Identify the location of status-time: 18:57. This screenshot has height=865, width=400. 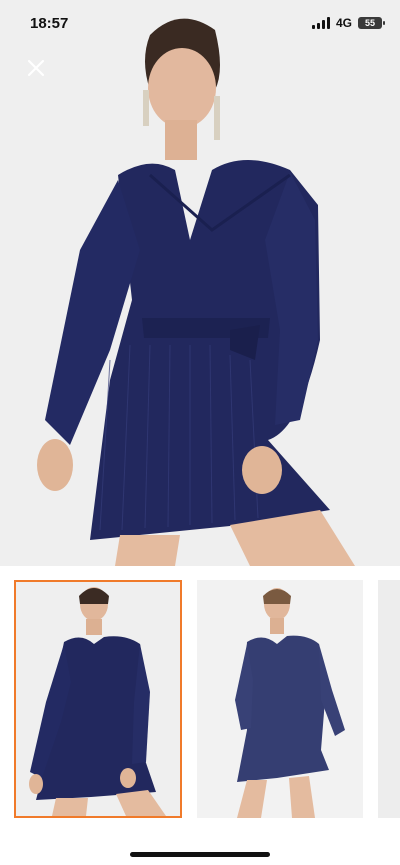
(49, 23).